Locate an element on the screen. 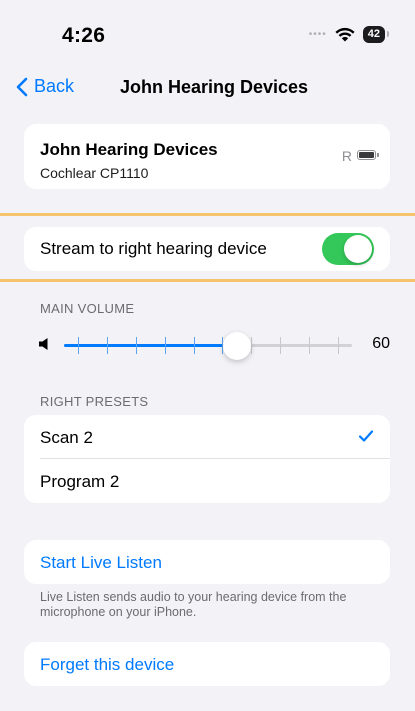  live-listen-label: Start Live Listen is located at coordinates (101, 562).